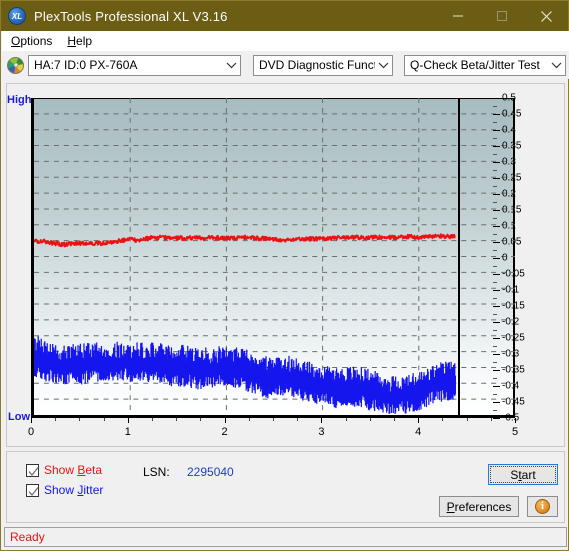 The height and width of the screenshot is (551, 569). Describe the element at coordinates (284, 16) in the screenshot. I see `title-bar: XL PlexTools Professional XL V3.16` at that location.